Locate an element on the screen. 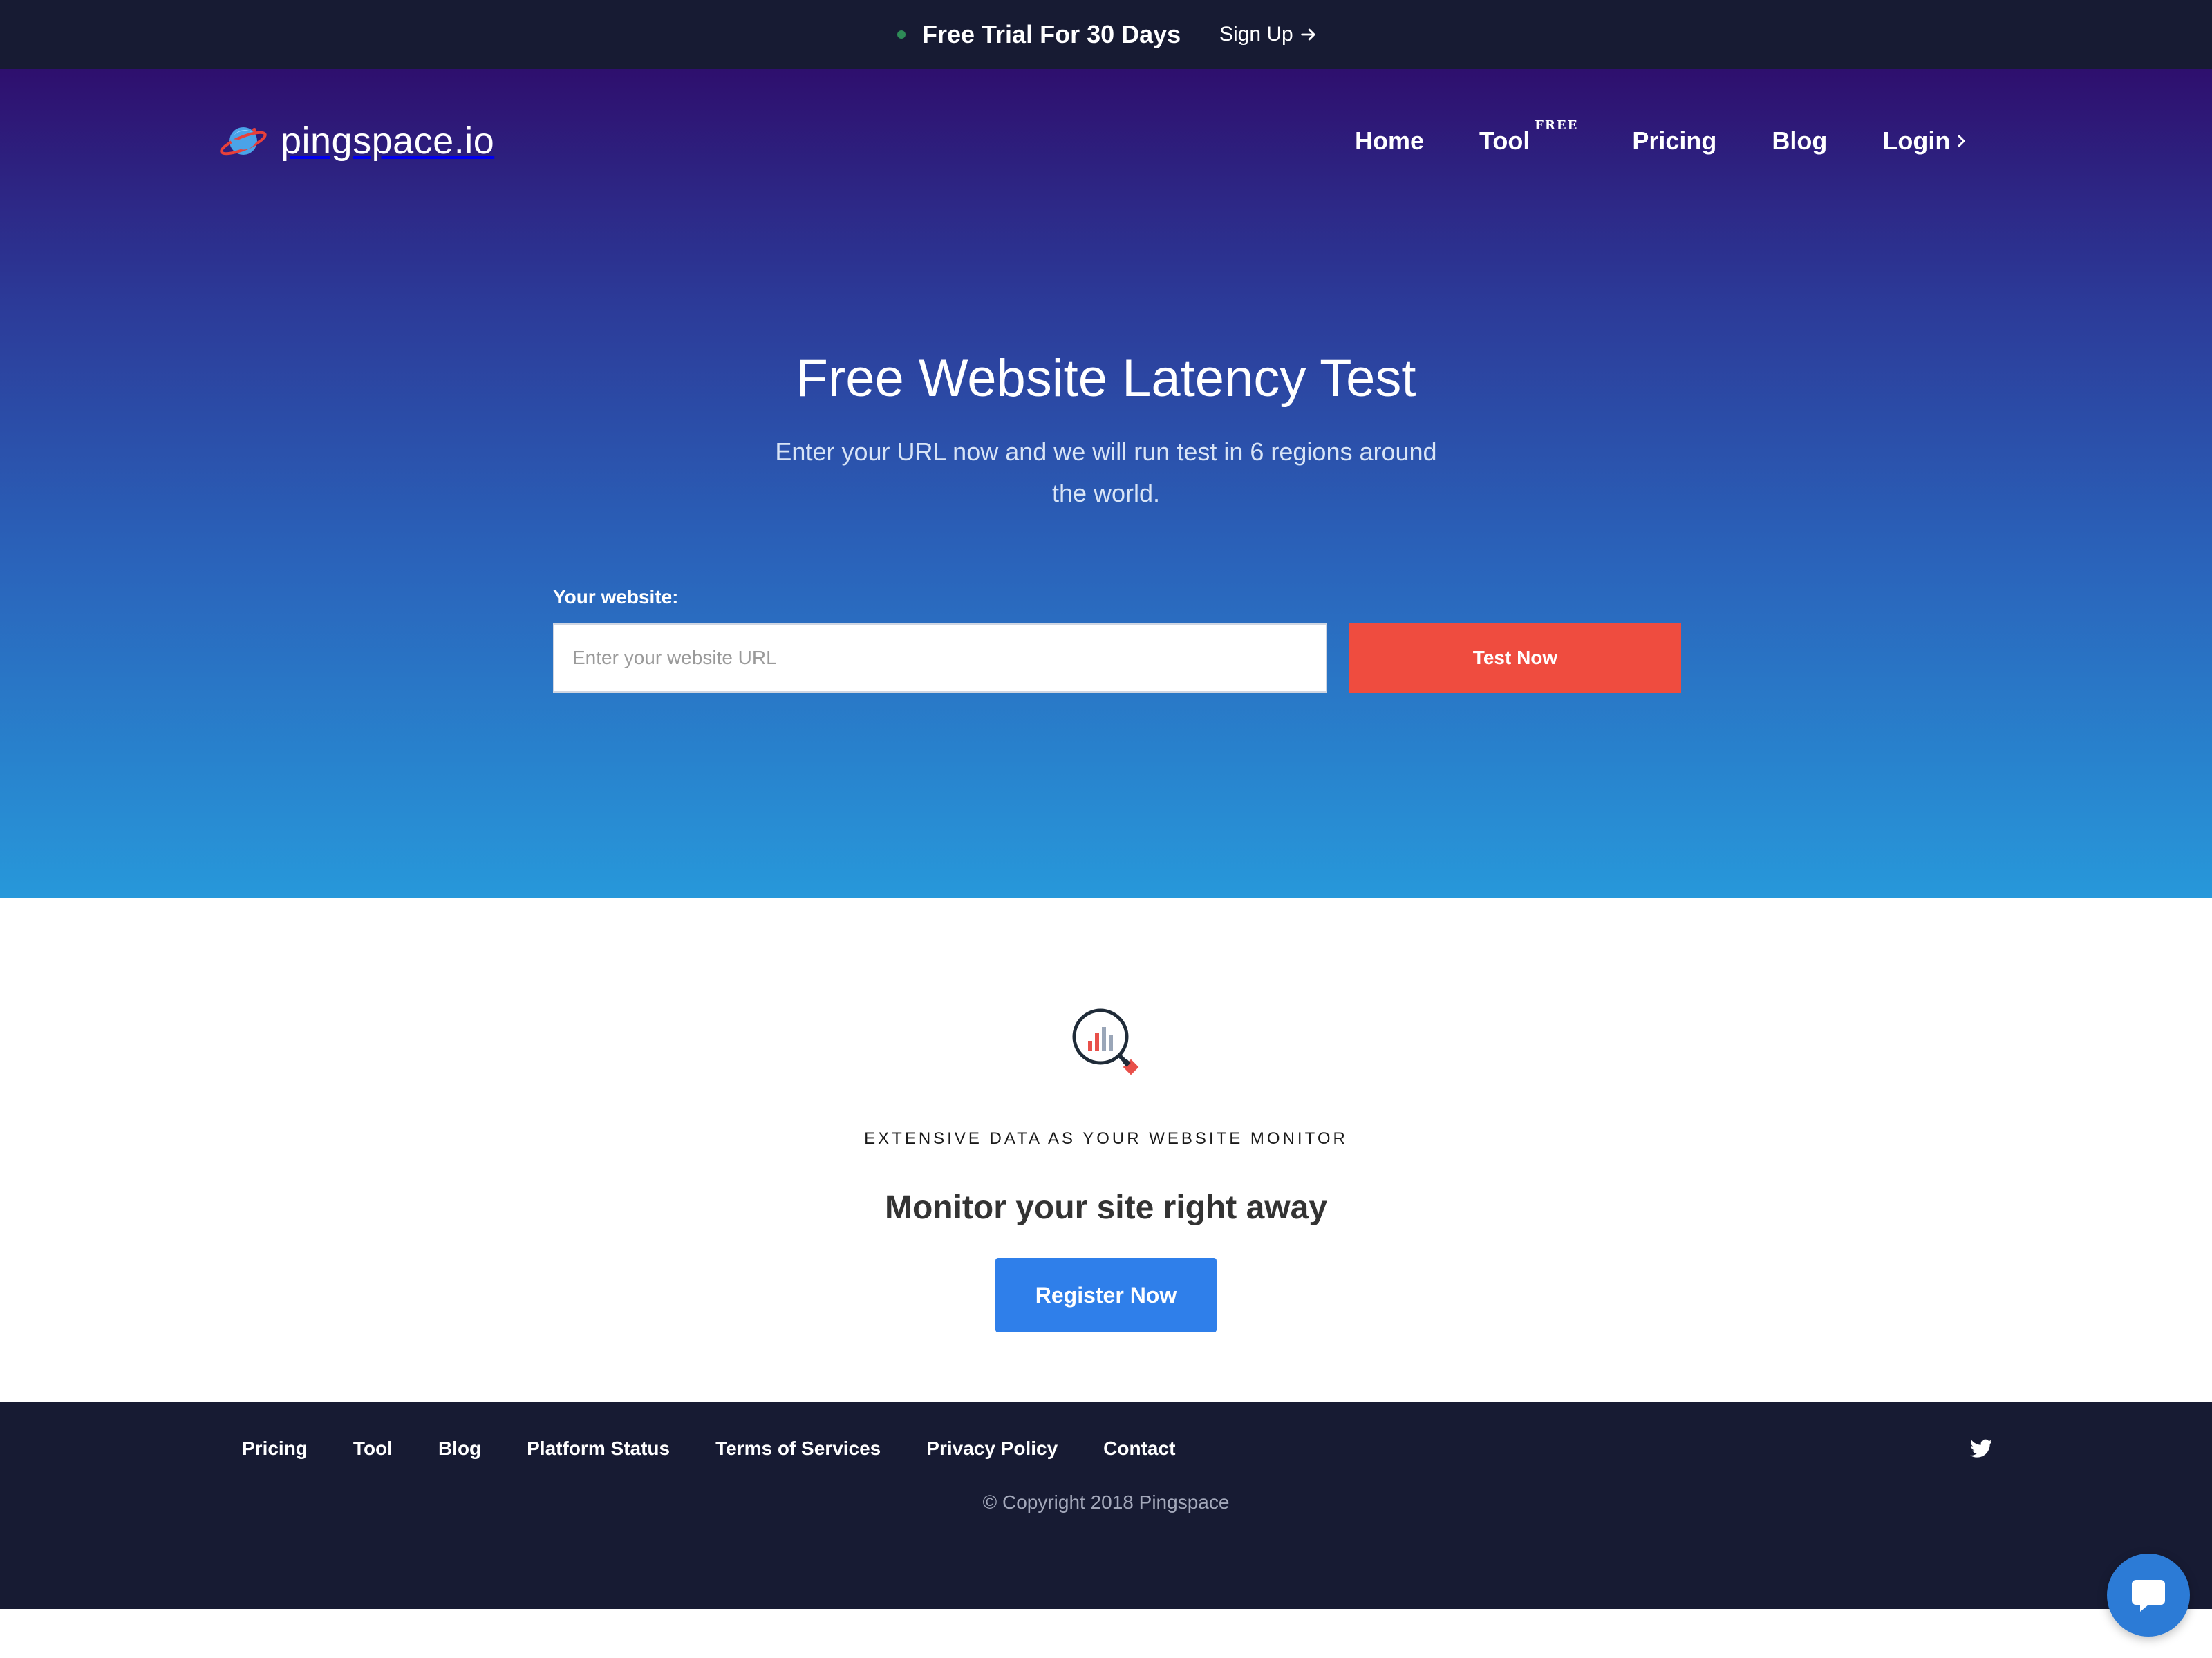 Image resolution: width=2212 pixels, height=1658 pixels. footer-link-terms: Terms of Services is located at coordinates (798, 1449).